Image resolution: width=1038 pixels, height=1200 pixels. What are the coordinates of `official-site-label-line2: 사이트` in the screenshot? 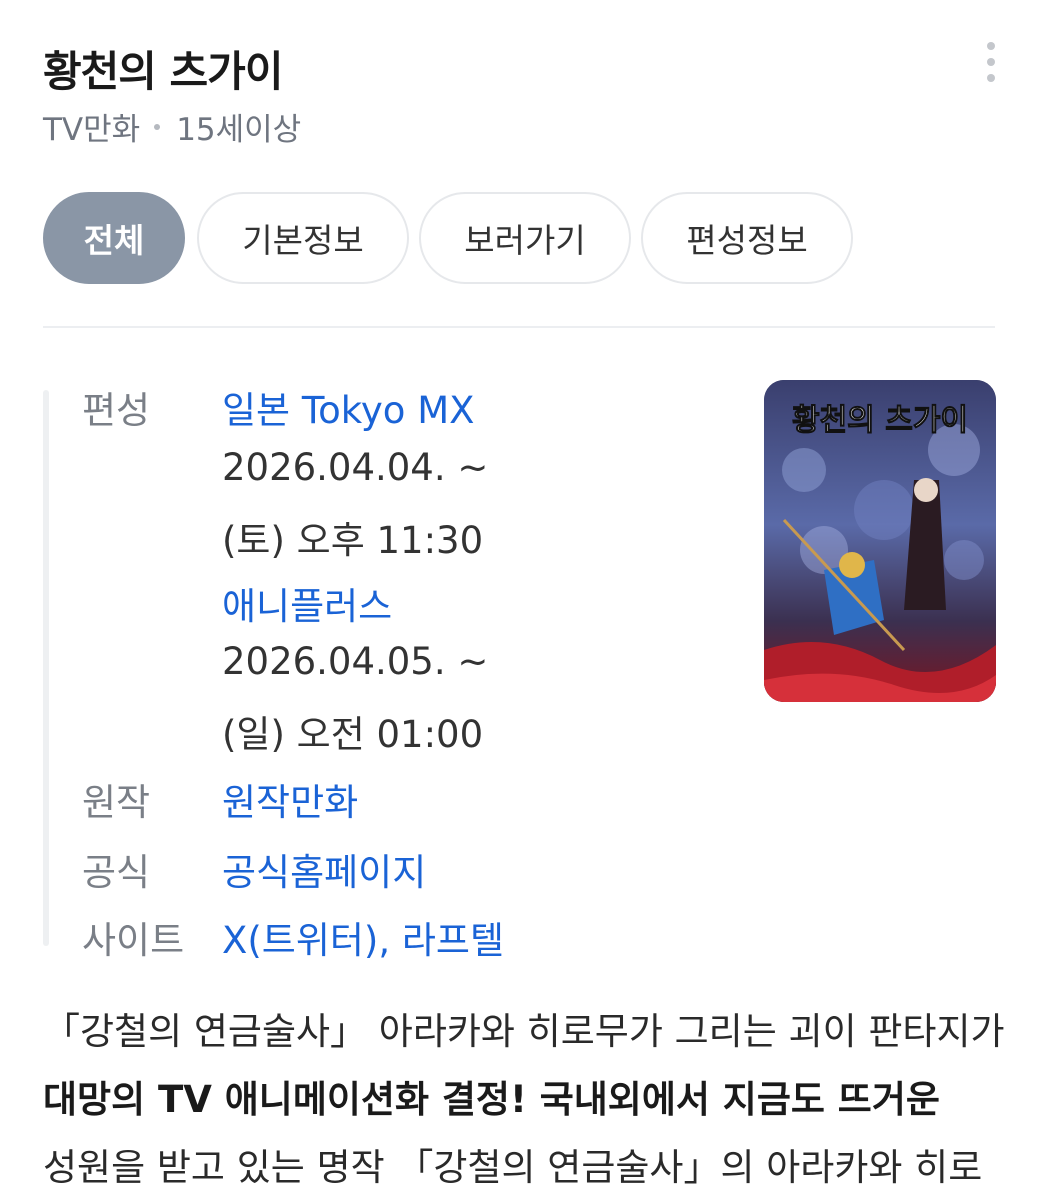 It's located at (133, 940).